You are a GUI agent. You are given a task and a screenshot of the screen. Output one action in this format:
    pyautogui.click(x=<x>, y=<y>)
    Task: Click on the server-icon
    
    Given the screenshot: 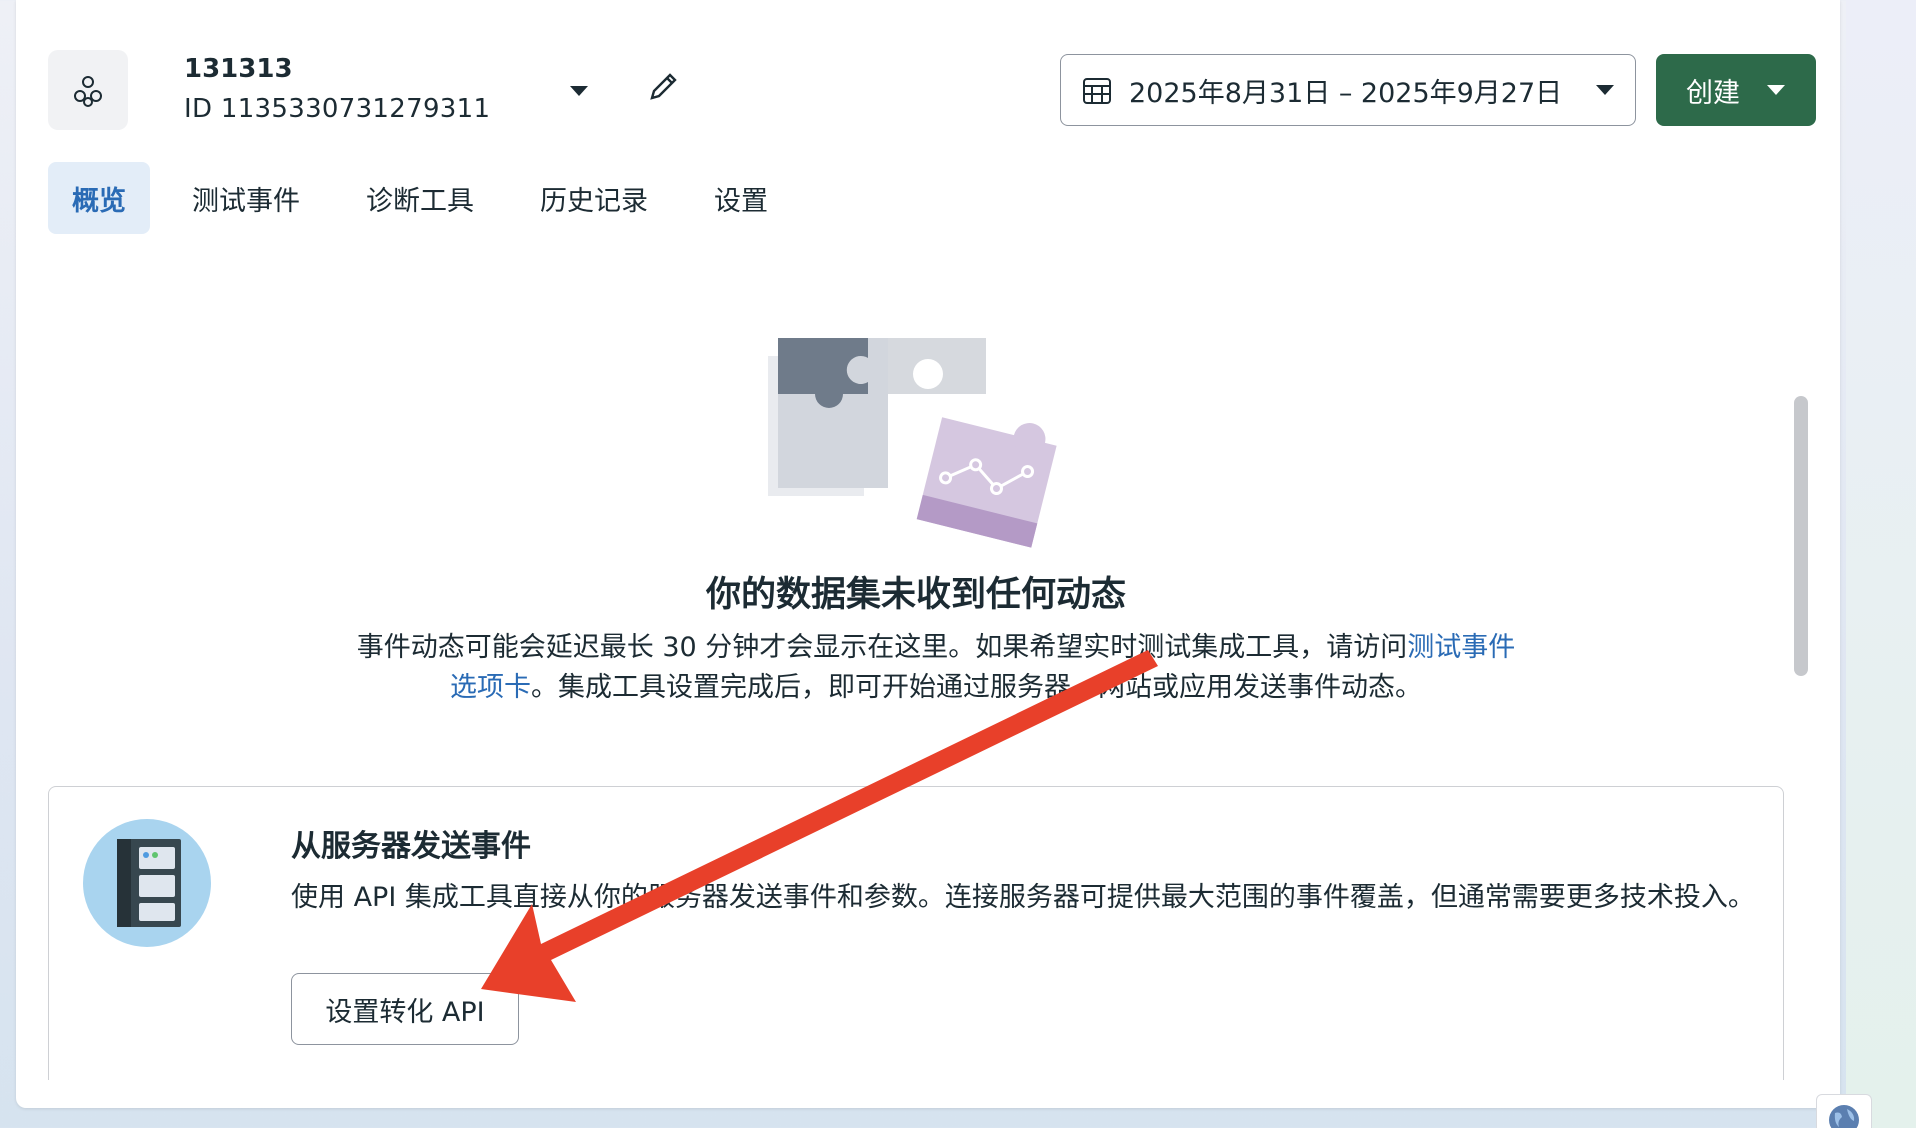 What is the action you would take?
    pyautogui.click(x=147, y=883)
    